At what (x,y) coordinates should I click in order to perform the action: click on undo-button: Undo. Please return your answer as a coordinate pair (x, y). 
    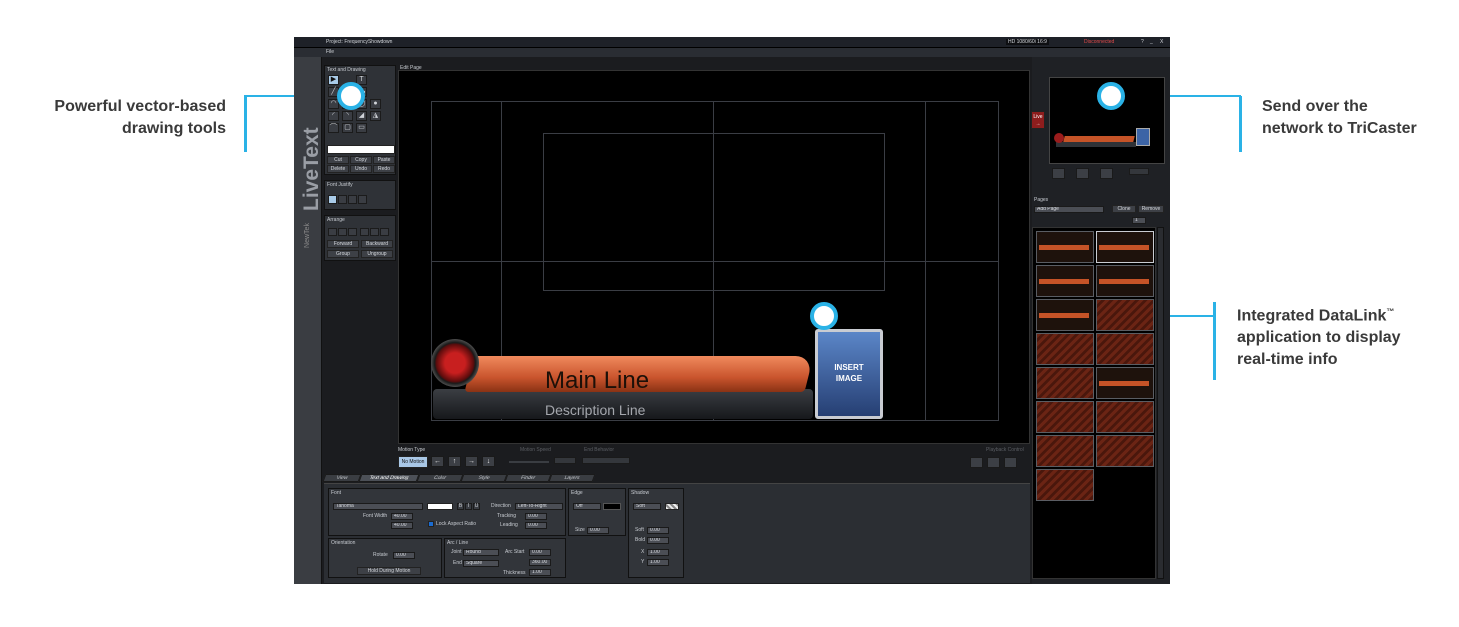
    Looking at the image, I should click on (361, 169).